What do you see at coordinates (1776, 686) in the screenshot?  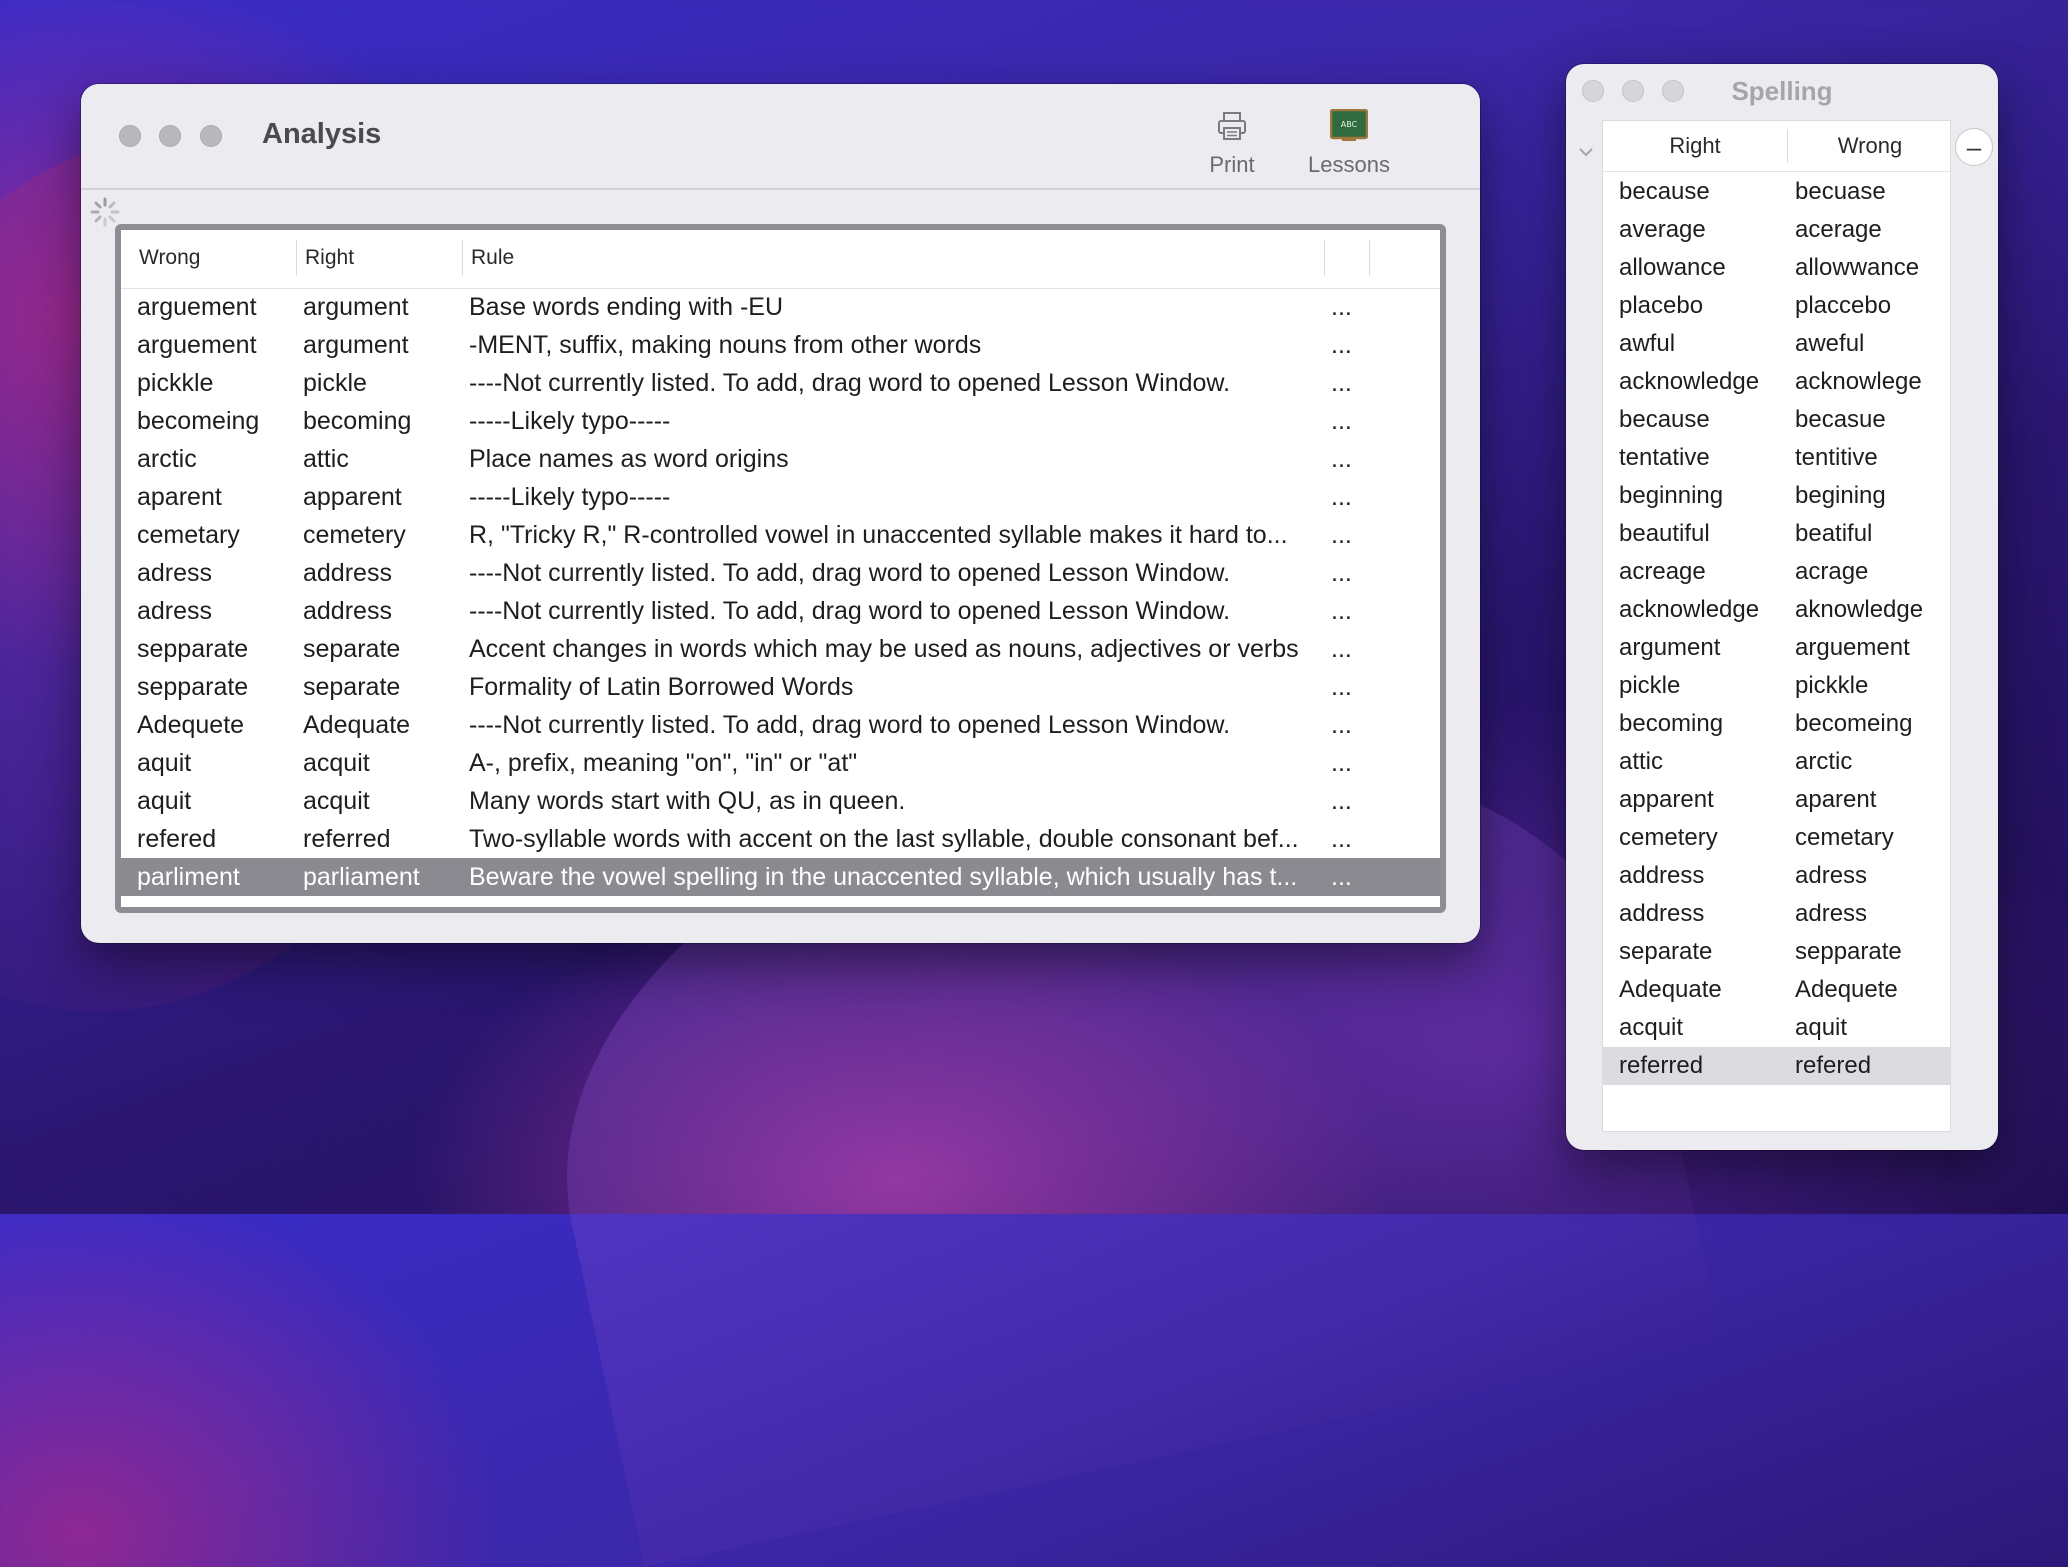 I see `list-item: pickle pickkle` at bounding box center [1776, 686].